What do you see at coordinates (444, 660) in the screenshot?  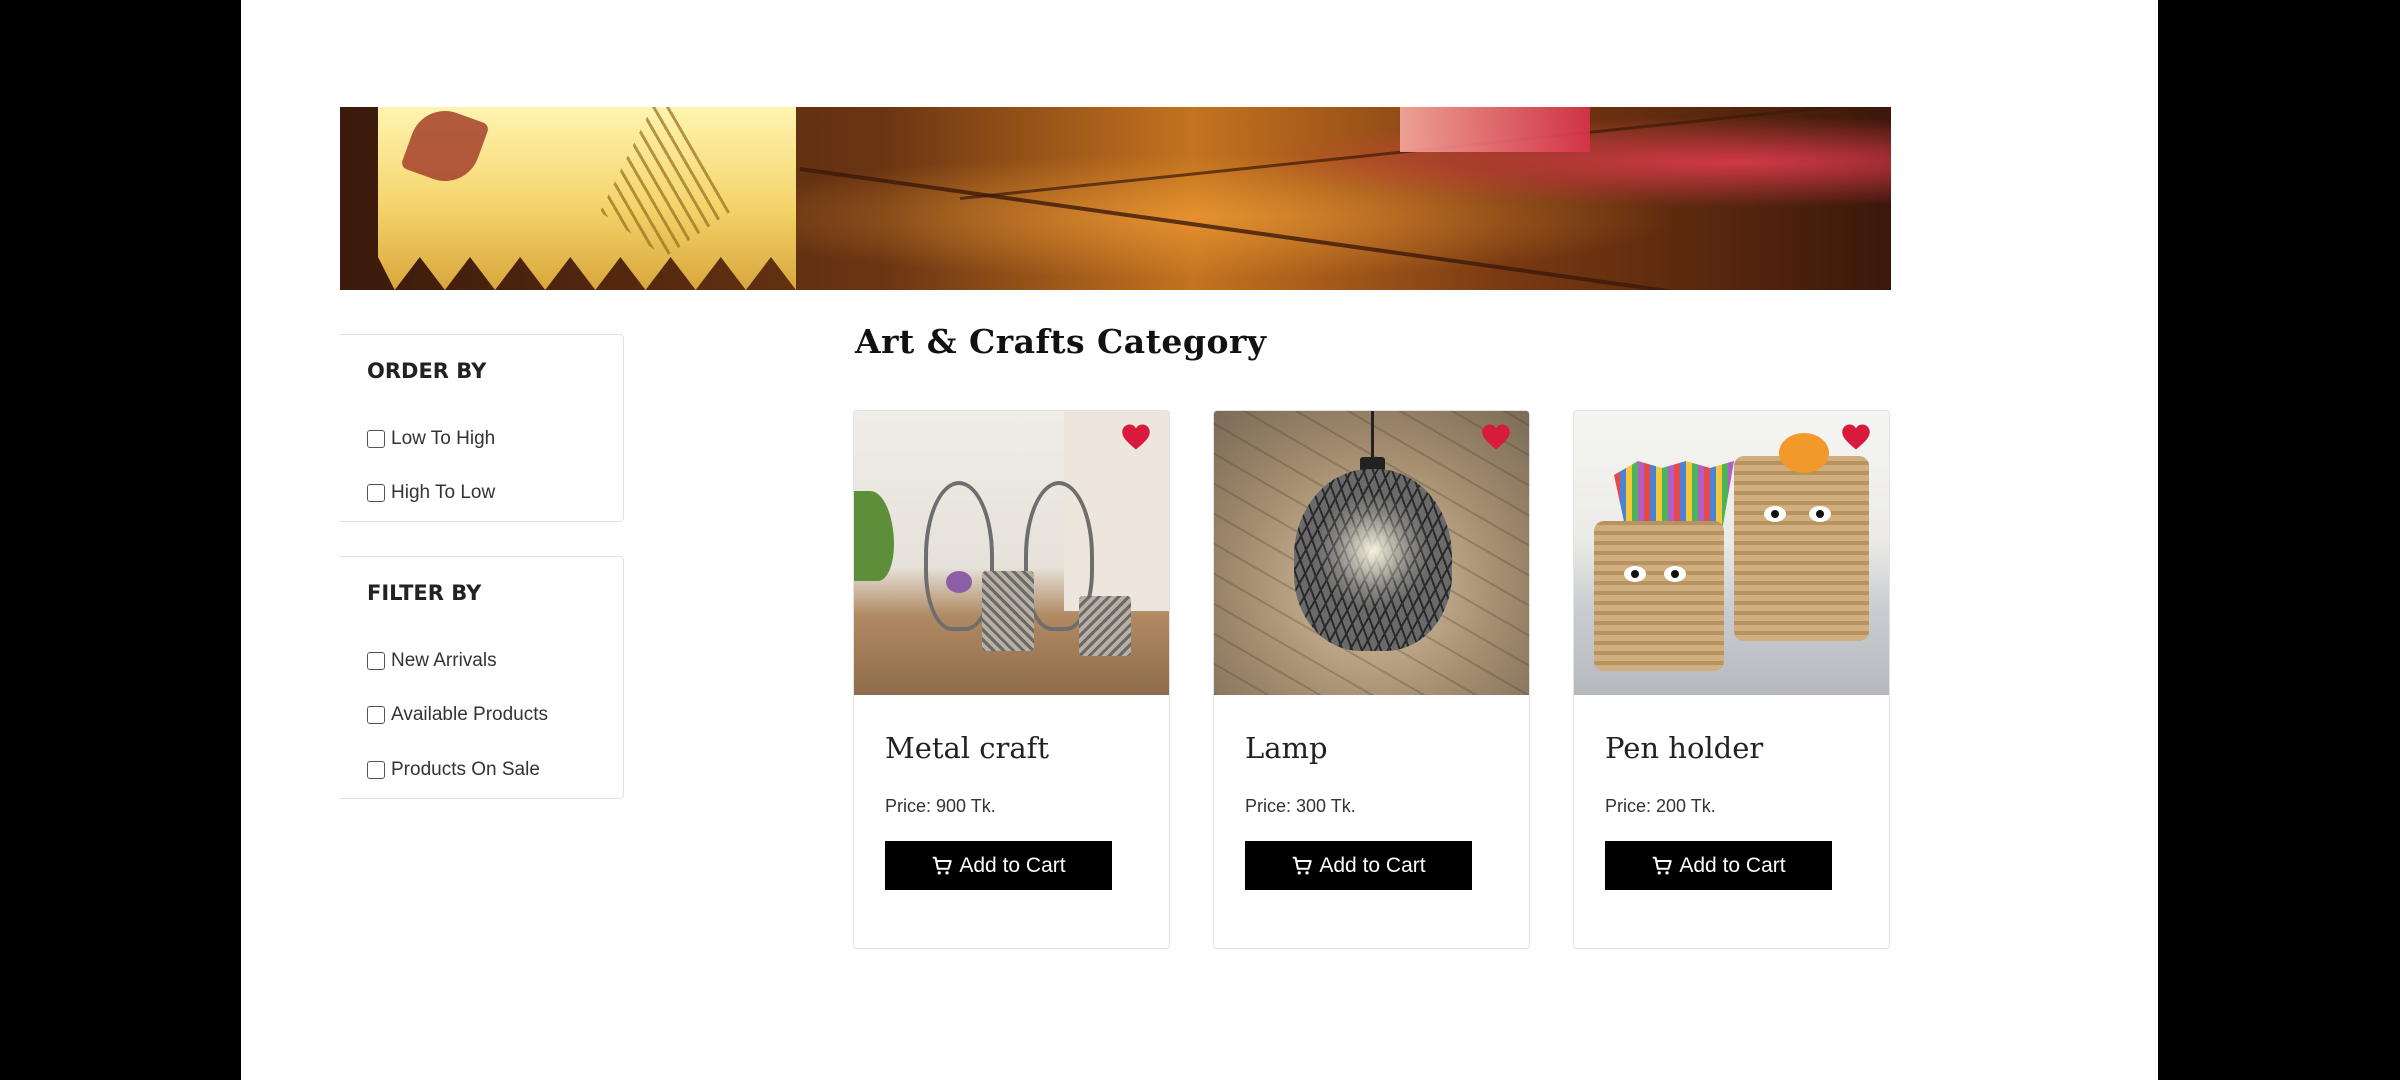 I see `filter-new-arrivals-label: New Arrivals` at bounding box center [444, 660].